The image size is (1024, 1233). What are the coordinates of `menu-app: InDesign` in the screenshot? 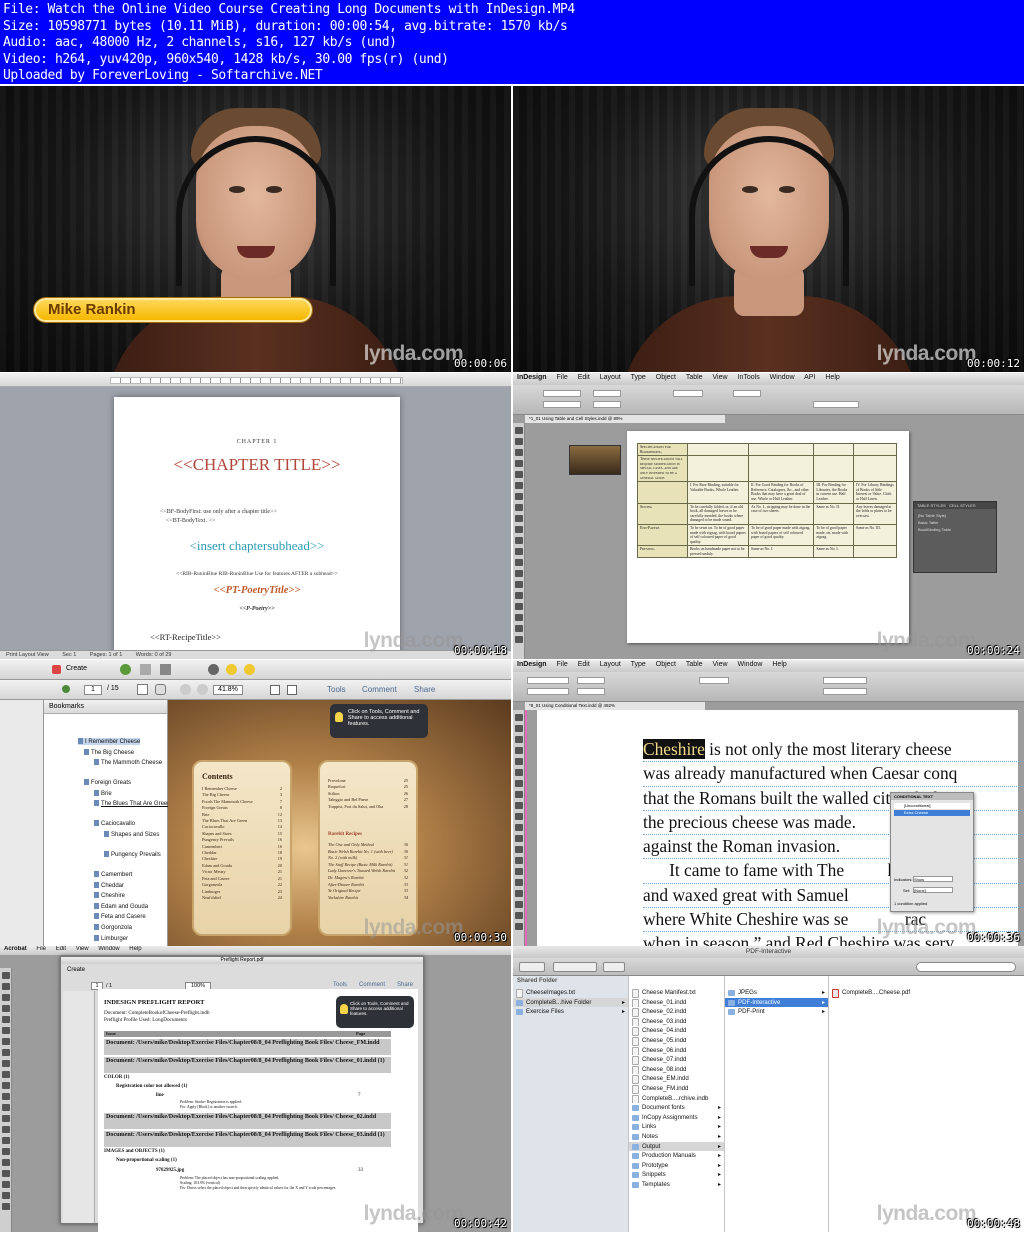 It's located at (532, 664).